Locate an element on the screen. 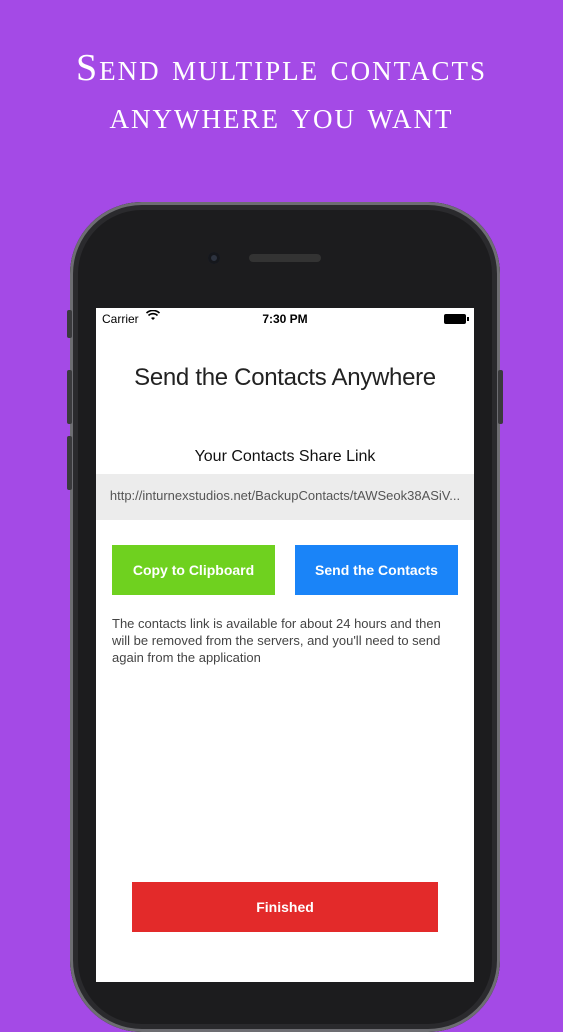 This screenshot has height=1032, width=563. volume-down-button is located at coordinates (69, 463).